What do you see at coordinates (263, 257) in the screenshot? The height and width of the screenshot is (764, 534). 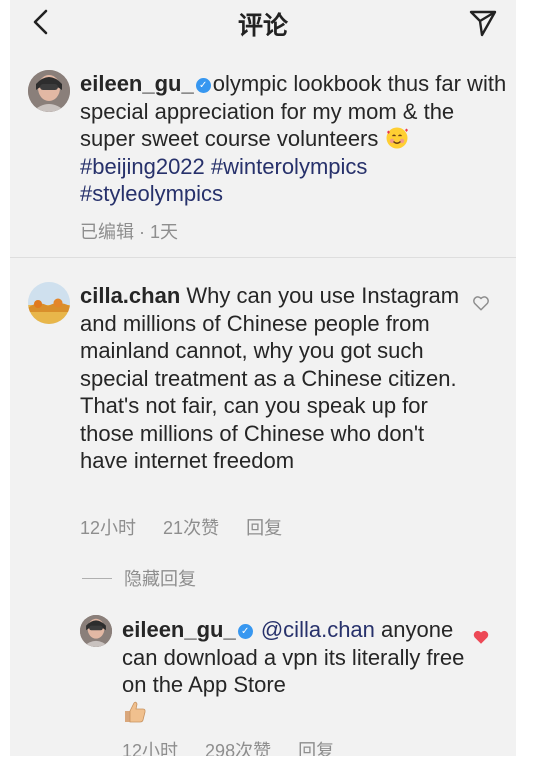 I see `divider` at bounding box center [263, 257].